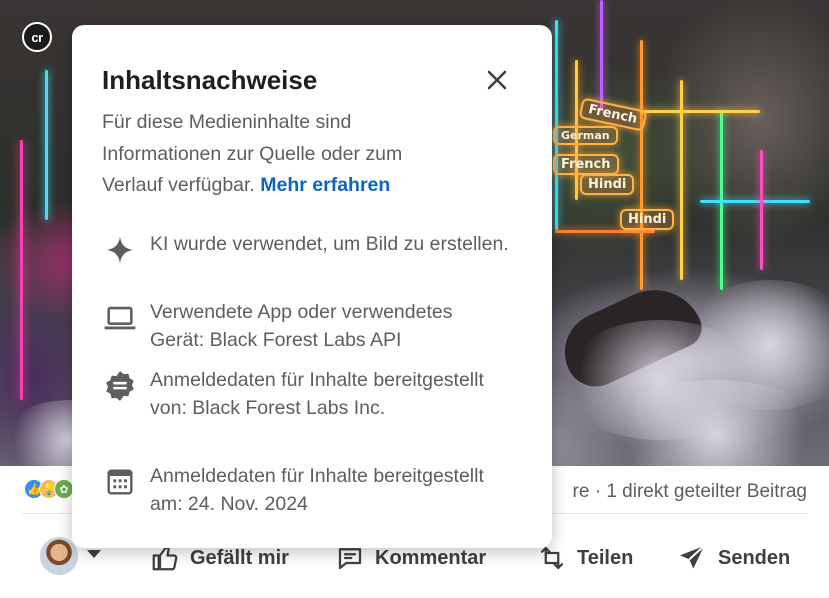  I want to click on learn-more-link: Mehr erfahren, so click(325, 185).